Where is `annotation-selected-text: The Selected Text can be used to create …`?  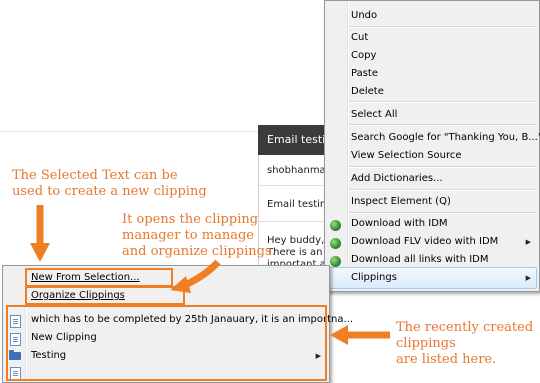 annotation-selected-text: The Selected Text can be used to create … is located at coordinates (109, 183).